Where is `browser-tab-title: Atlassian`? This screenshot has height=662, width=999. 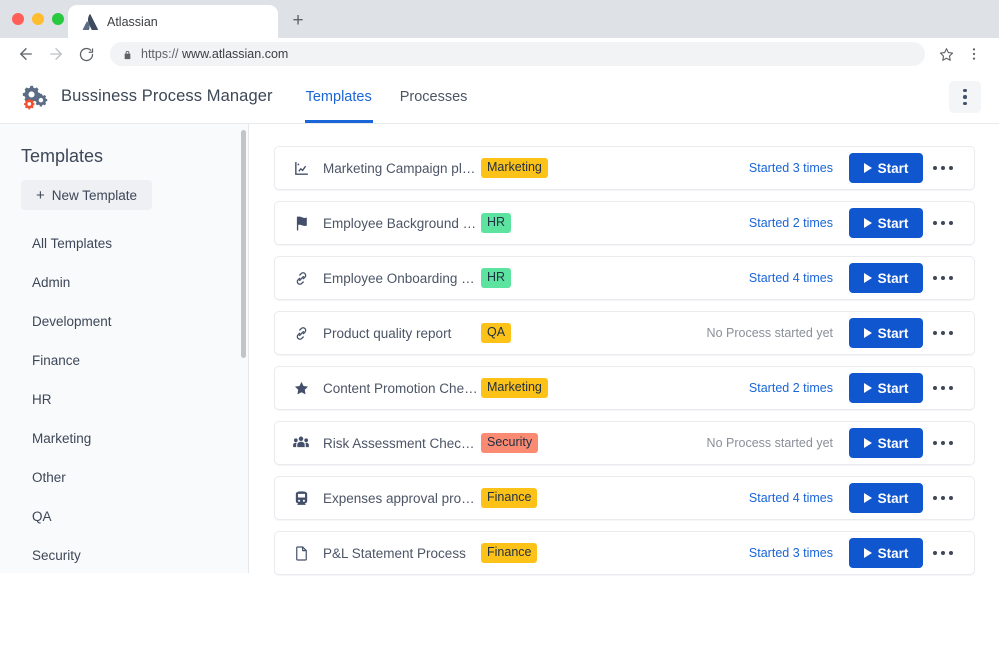
browser-tab-title: Atlassian is located at coordinates (132, 21).